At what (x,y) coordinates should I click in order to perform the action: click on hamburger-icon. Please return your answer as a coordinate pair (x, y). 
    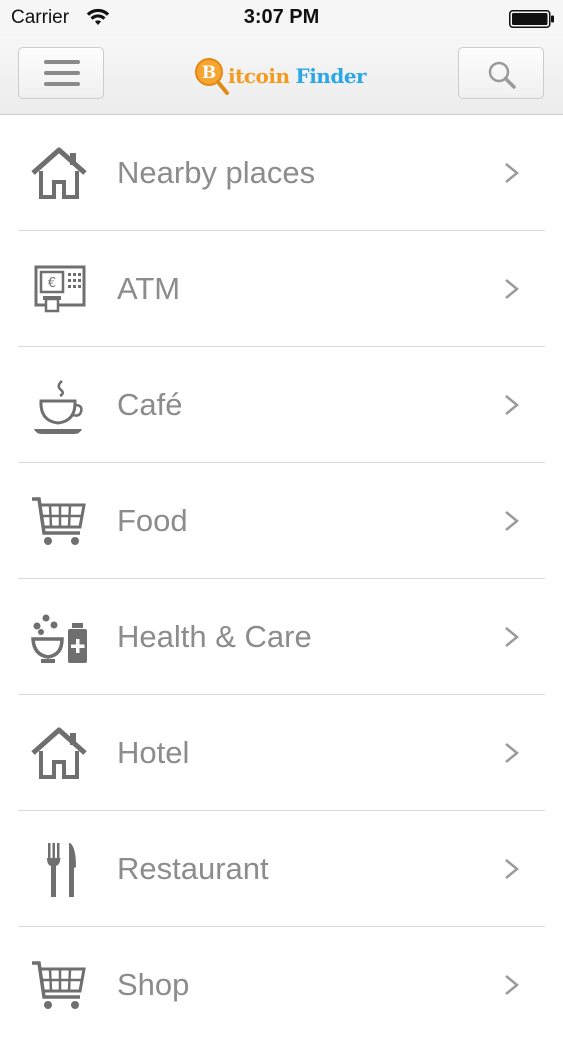
    Looking at the image, I should click on (62, 76).